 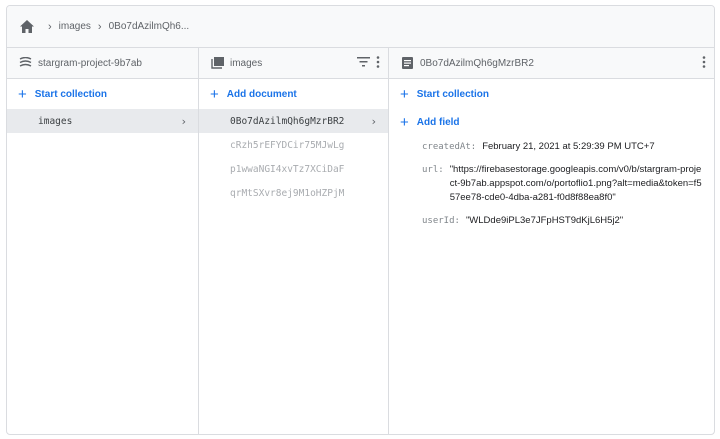 What do you see at coordinates (407, 63) in the screenshot?
I see `document-icon` at bounding box center [407, 63].